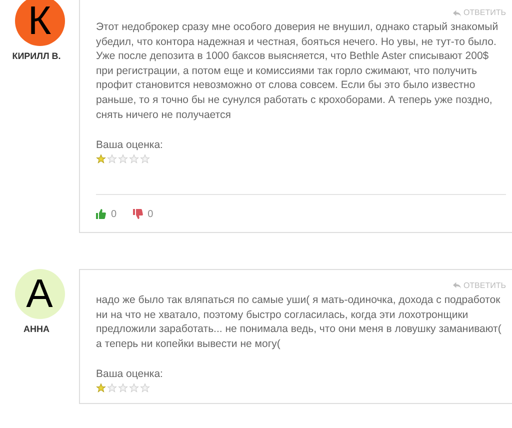 The height and width of the screenshot is (428, 512). I want to click on author-name: АННА, so click(37, 329).